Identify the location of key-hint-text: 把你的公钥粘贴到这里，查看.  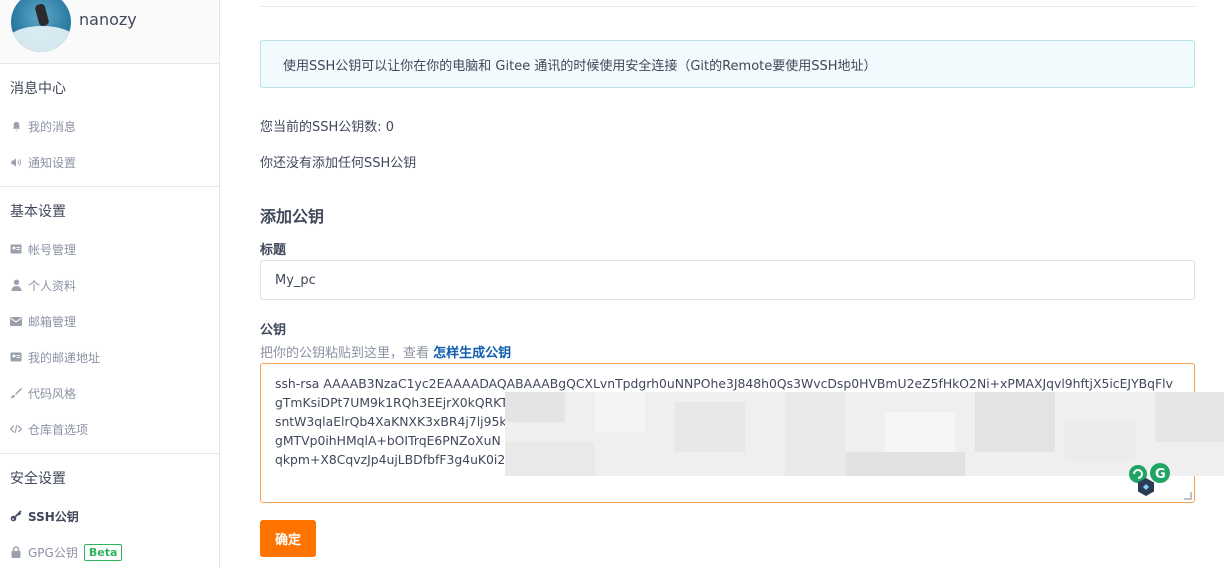
(347, 353).